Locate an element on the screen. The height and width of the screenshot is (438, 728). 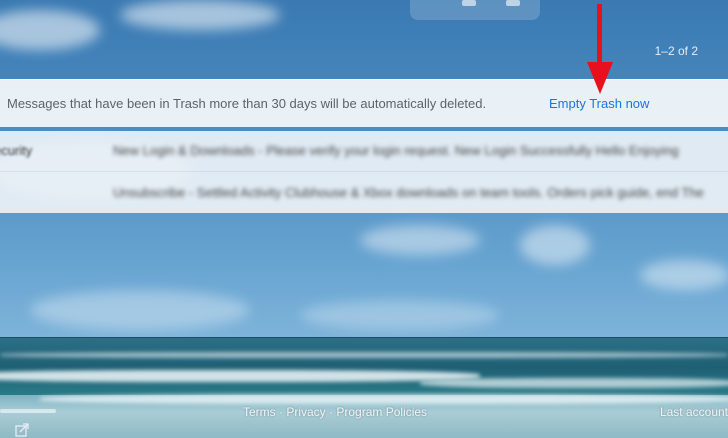
red-arrow-annotation is located at coordinates (600, 49).